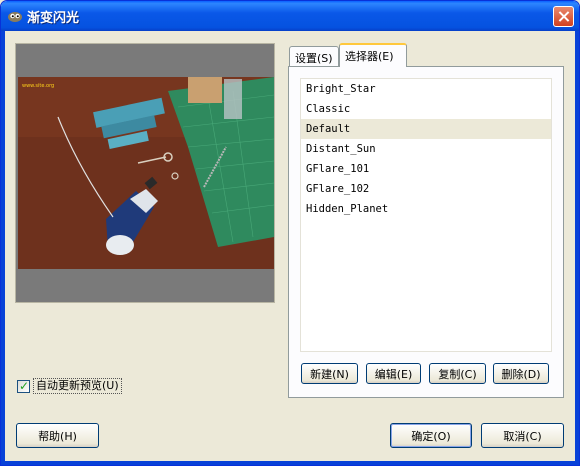 This screenshot has width=580, height=466. I want to click on tab-settings: 设置(S), so click(314, 56).